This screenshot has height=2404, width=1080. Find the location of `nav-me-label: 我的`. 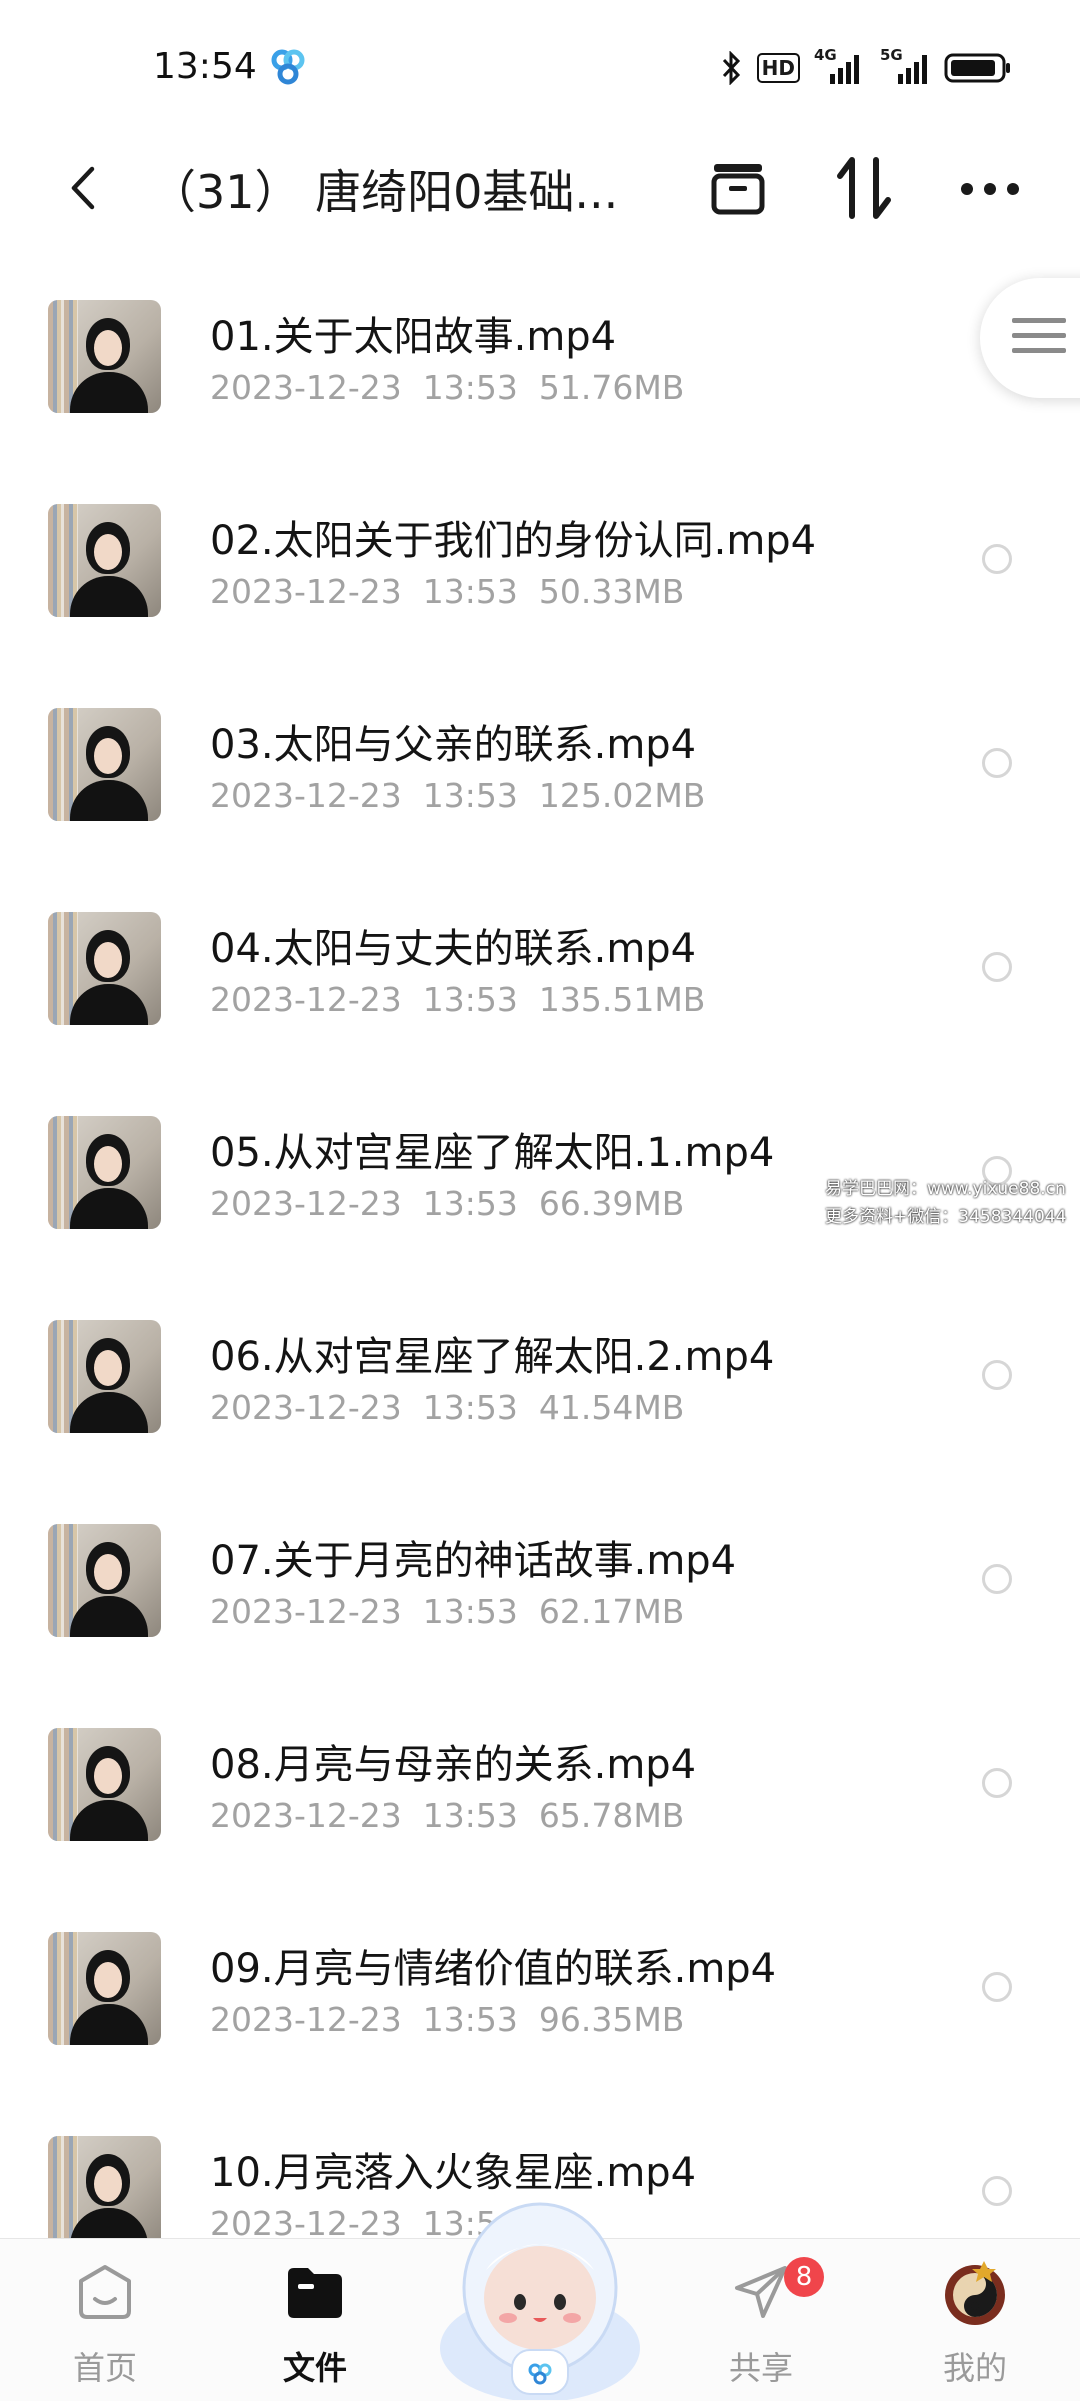

nav-me-label: 我的 is located at coordinates (974, 2368).